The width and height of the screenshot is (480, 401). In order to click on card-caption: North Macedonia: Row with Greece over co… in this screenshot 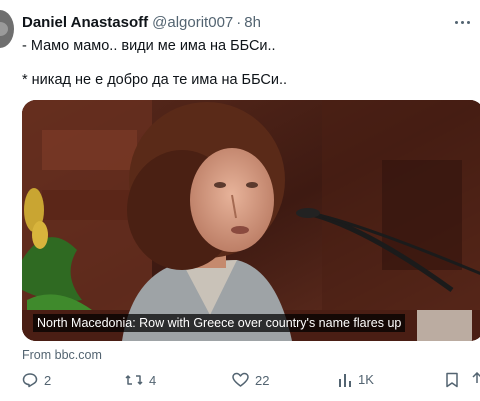, I will do `click(219, 323)`.